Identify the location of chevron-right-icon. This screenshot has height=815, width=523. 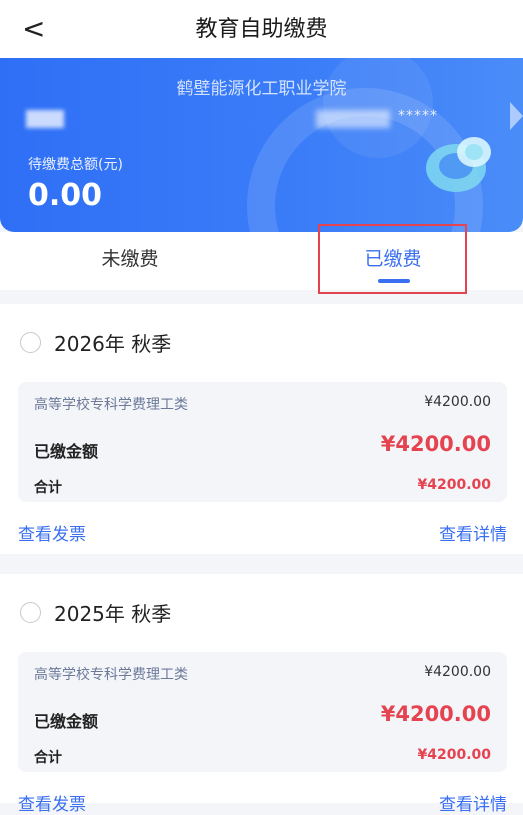
(516, 116).